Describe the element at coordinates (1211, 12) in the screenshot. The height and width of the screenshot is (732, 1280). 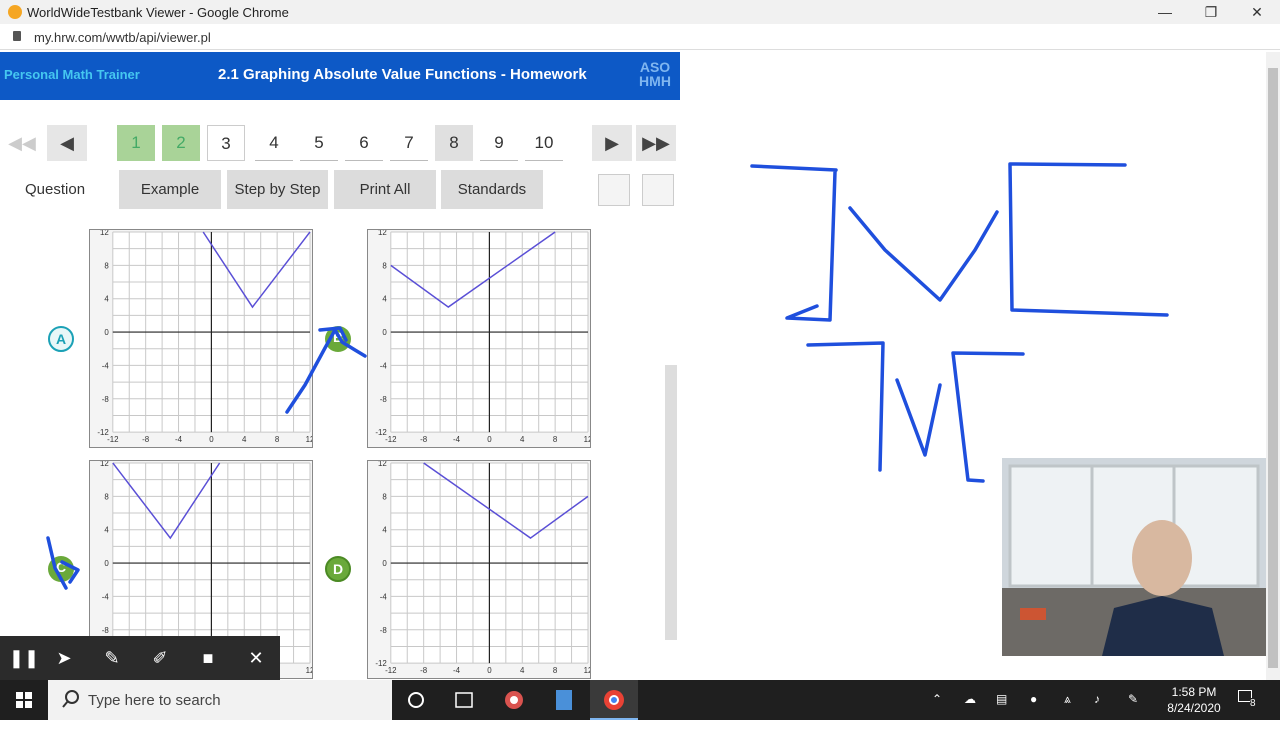
I see `restore-button: ❐` at that location.